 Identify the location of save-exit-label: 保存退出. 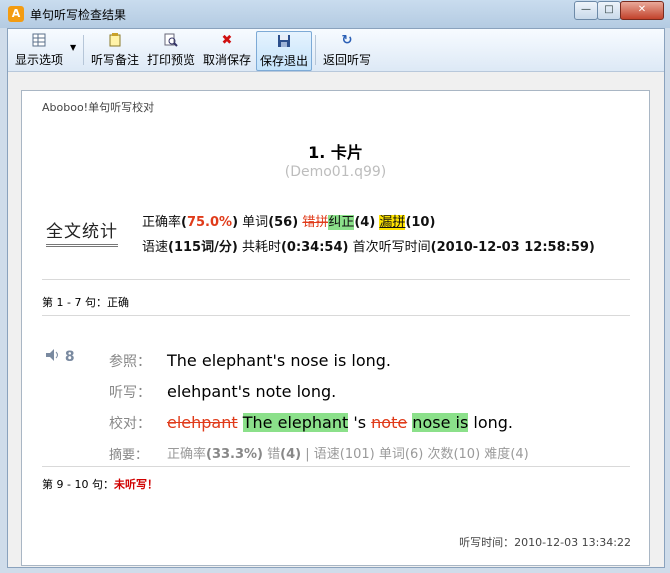
(283, 61).